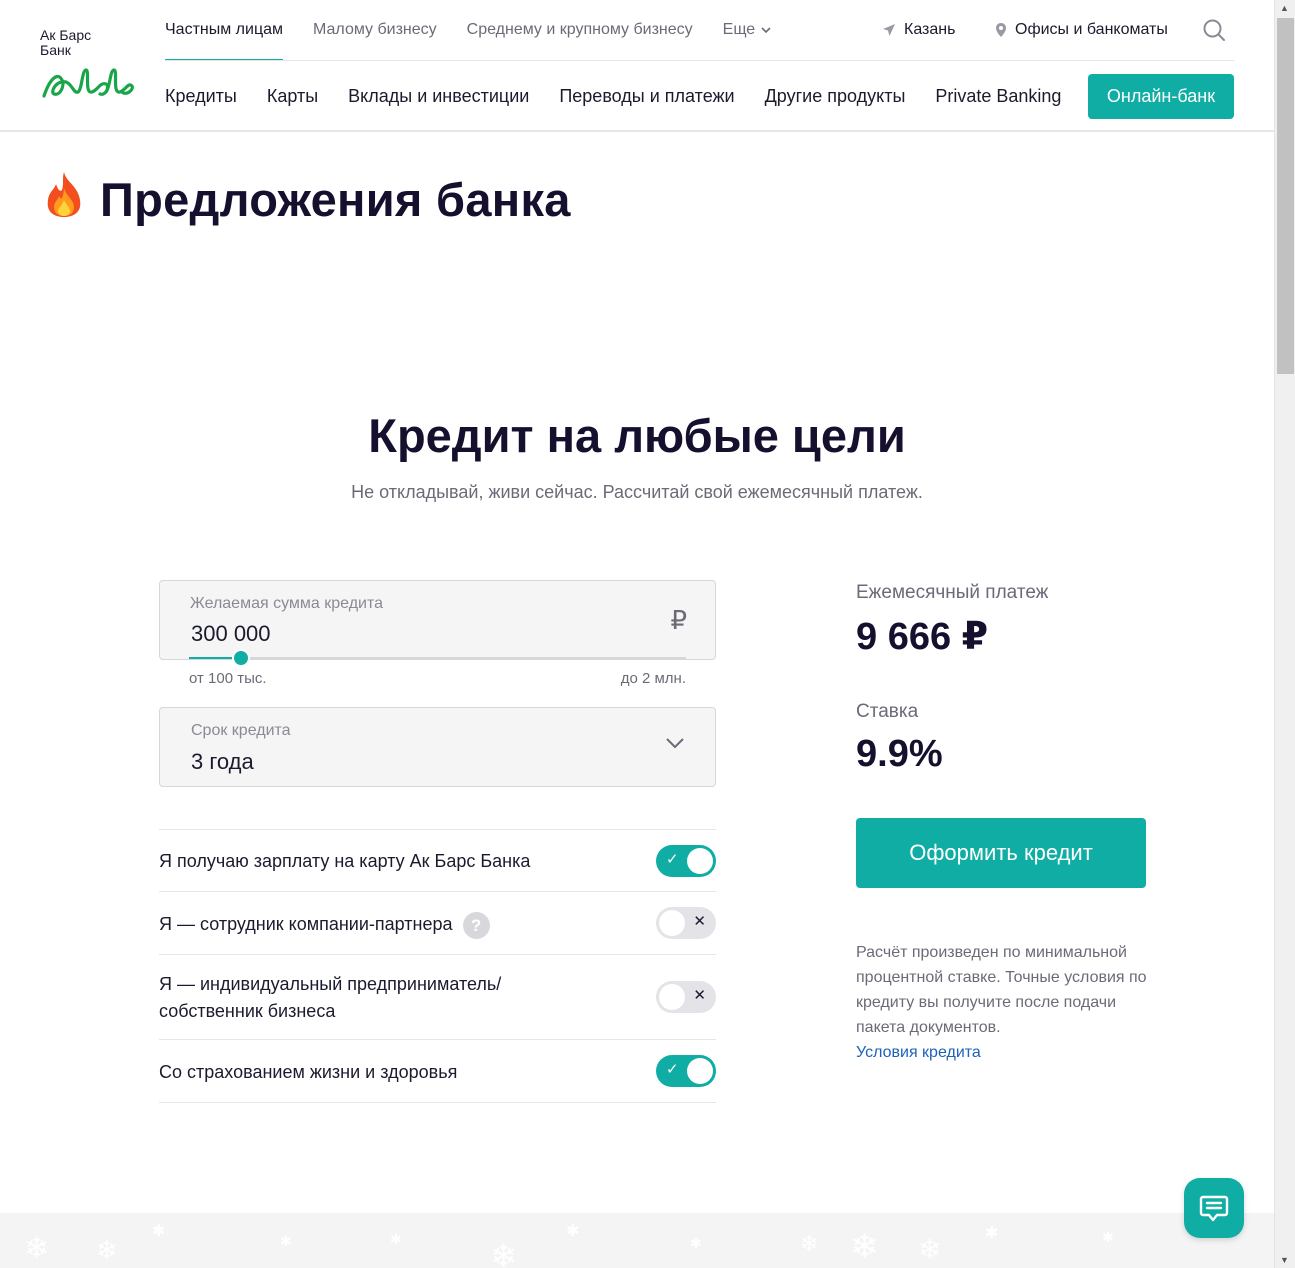 This screenshot has height=1268, width=1295. What do you see at coordinates (437, 620) in the screenshot?
I see `loan-amount-field: Желаемая сумма кредита 300 000 ₽` at bounding box center [437, 620].